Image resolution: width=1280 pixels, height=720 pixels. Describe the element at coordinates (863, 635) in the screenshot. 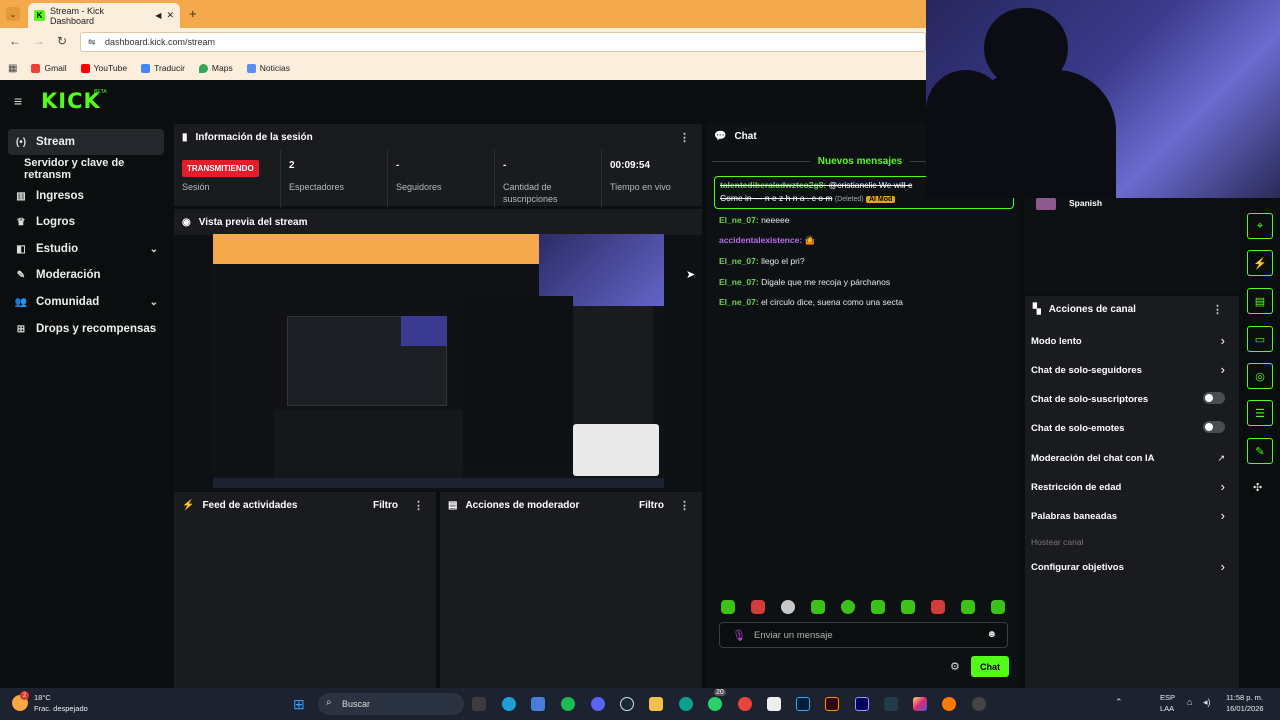

I see `chat-message-input: 🎙 Enviar un mensaje ☻` at that location.